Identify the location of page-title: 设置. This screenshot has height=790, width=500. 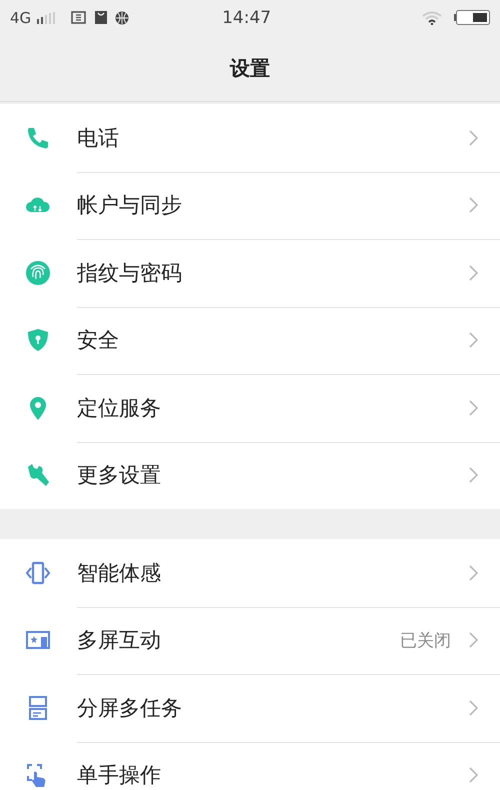
(250, 68).